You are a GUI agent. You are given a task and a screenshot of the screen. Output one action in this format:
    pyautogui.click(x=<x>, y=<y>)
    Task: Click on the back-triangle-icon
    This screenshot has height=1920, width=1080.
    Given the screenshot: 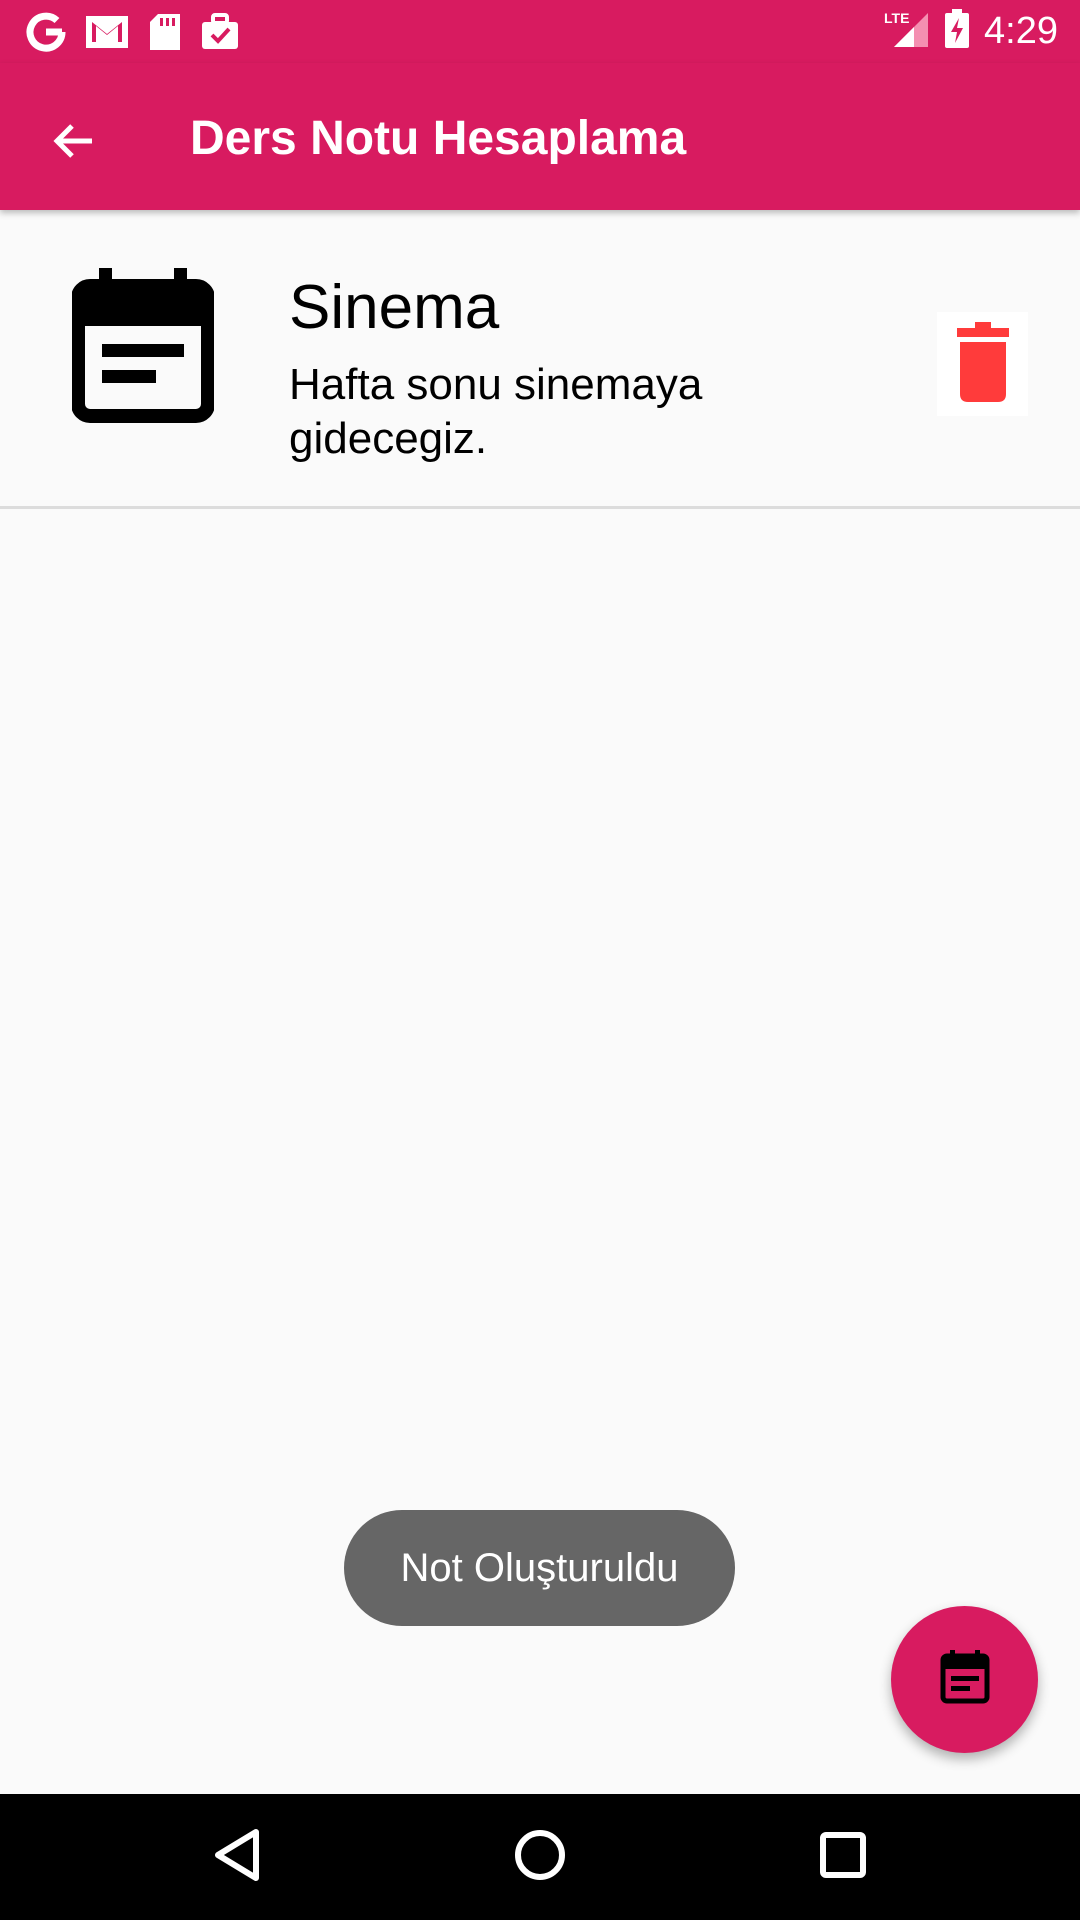 What is the action you would take?
    pyautogui.click(x=237, y=1857)
    